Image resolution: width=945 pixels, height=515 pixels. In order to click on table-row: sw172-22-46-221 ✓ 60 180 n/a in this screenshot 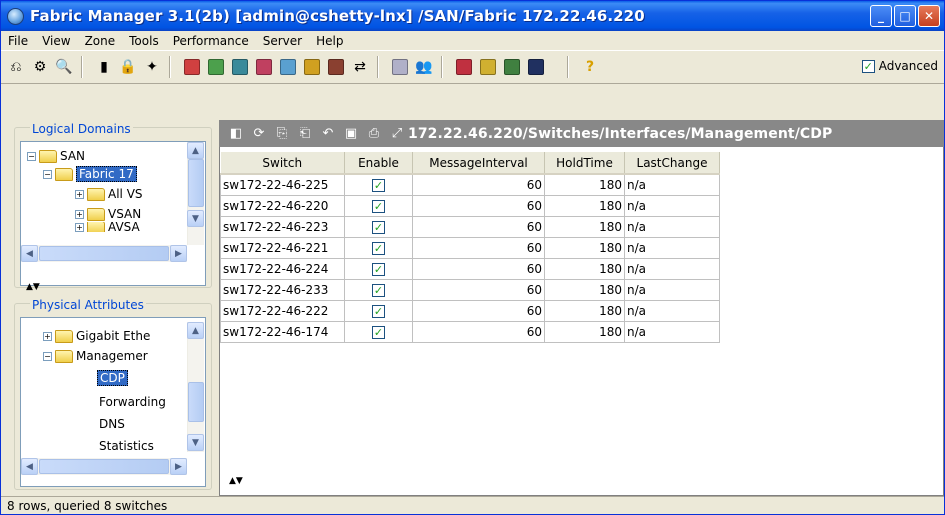, I will do `click(470, 247)`.